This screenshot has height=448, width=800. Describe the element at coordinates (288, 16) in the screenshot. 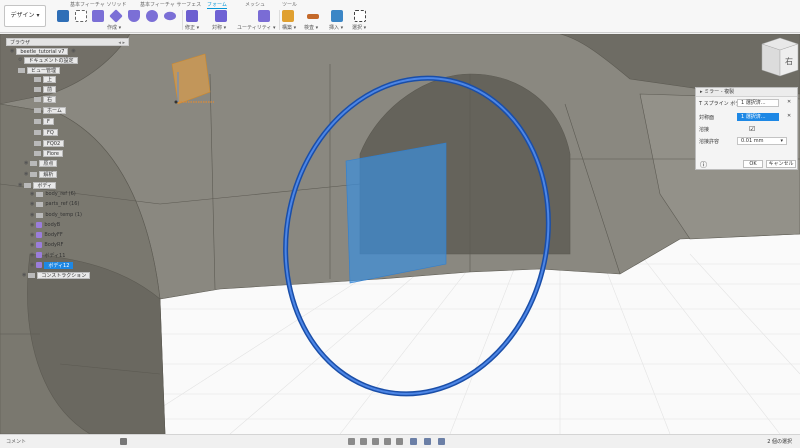

I see `construct-icon` at that location.